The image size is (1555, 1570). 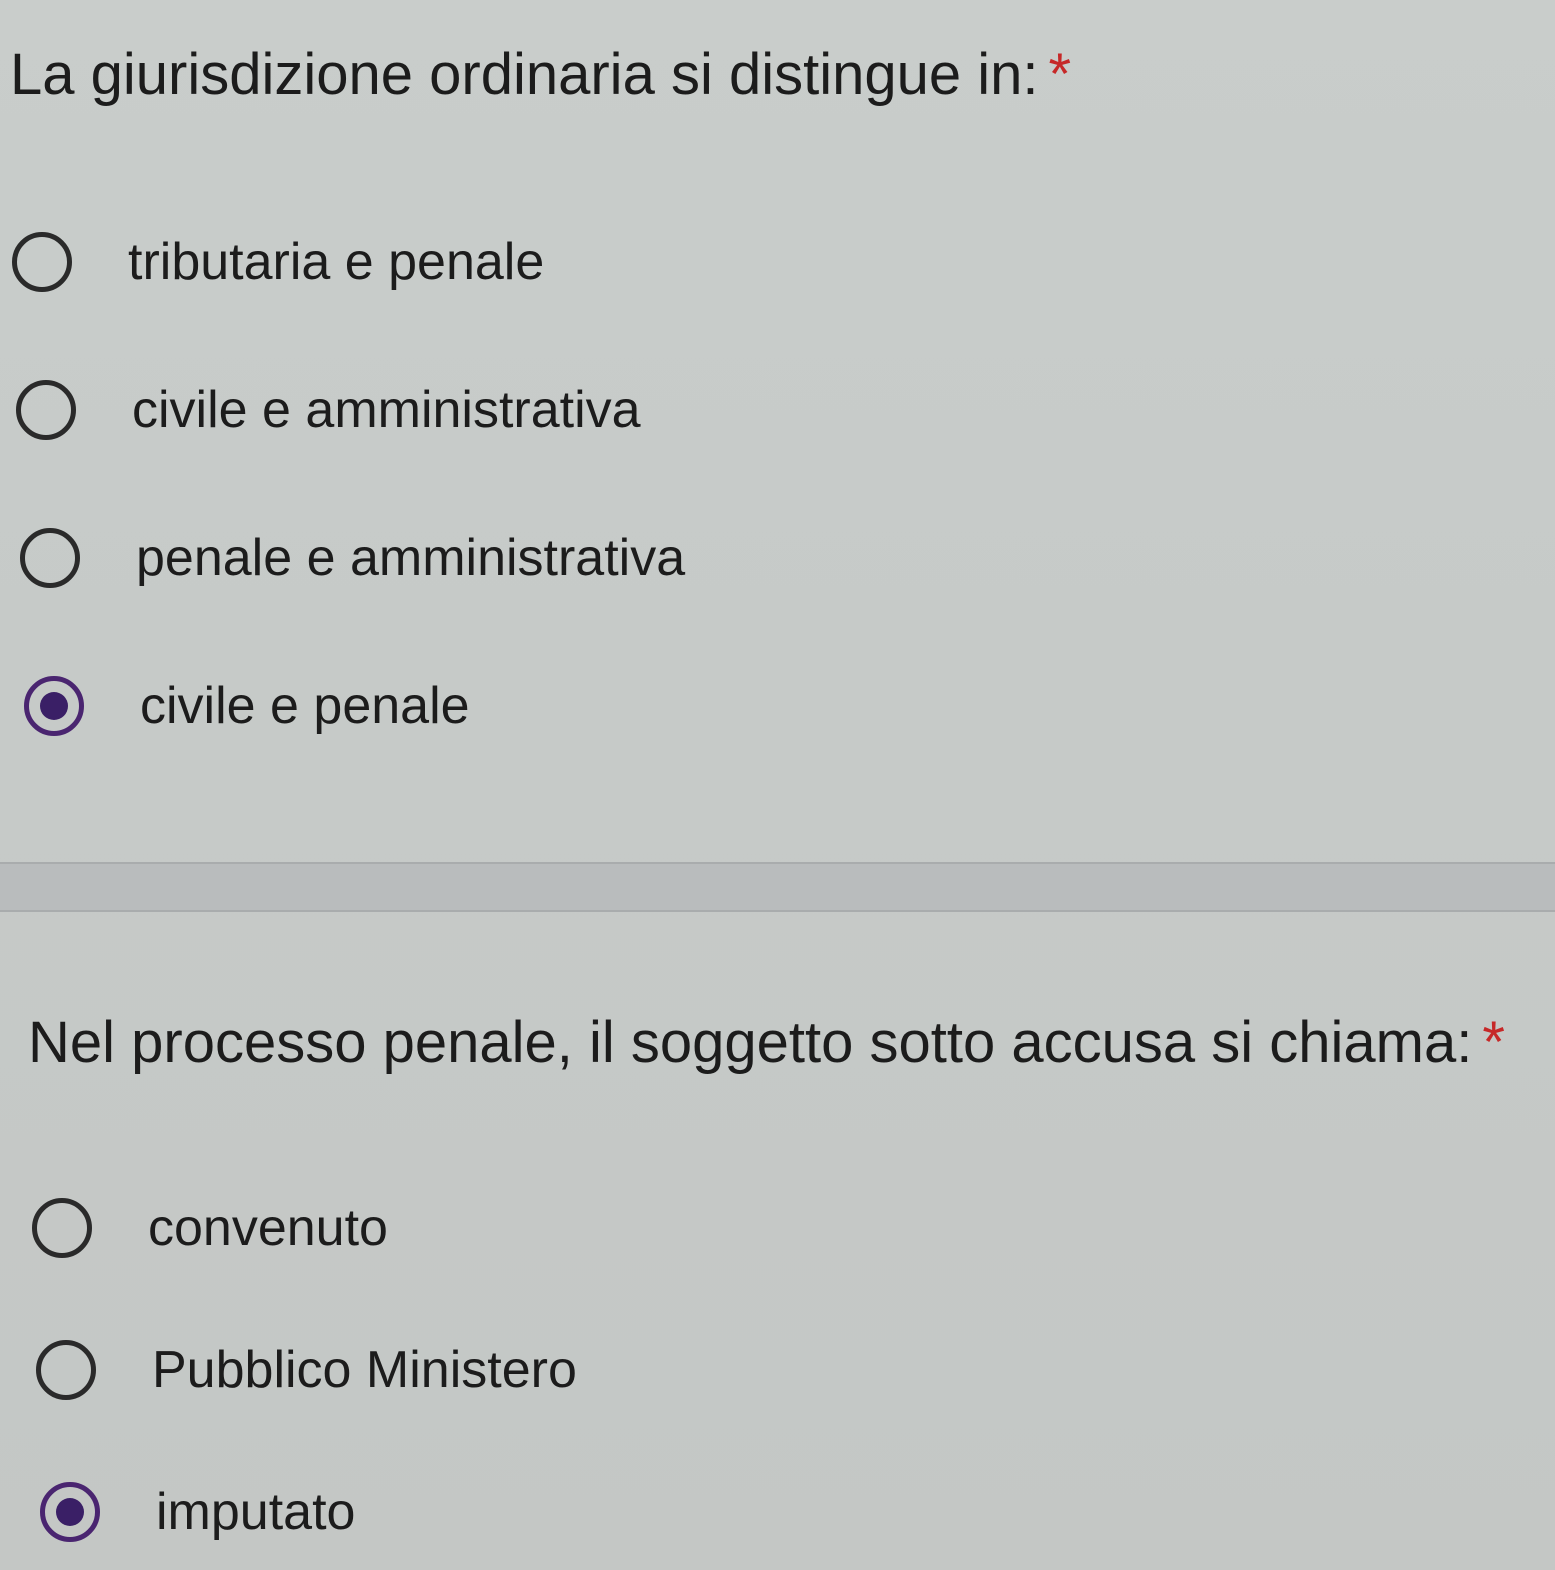 What do you see at coordinates (777, 887) in the screenshot?
I see `section-divider` at bounding box center [777, 887].